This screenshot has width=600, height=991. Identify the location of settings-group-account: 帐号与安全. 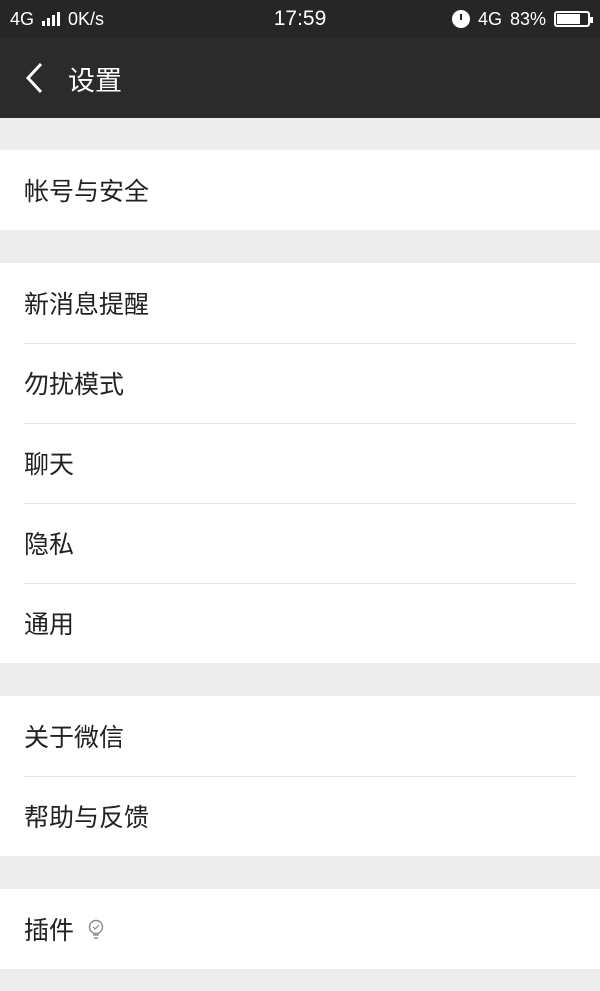
(300, 190).